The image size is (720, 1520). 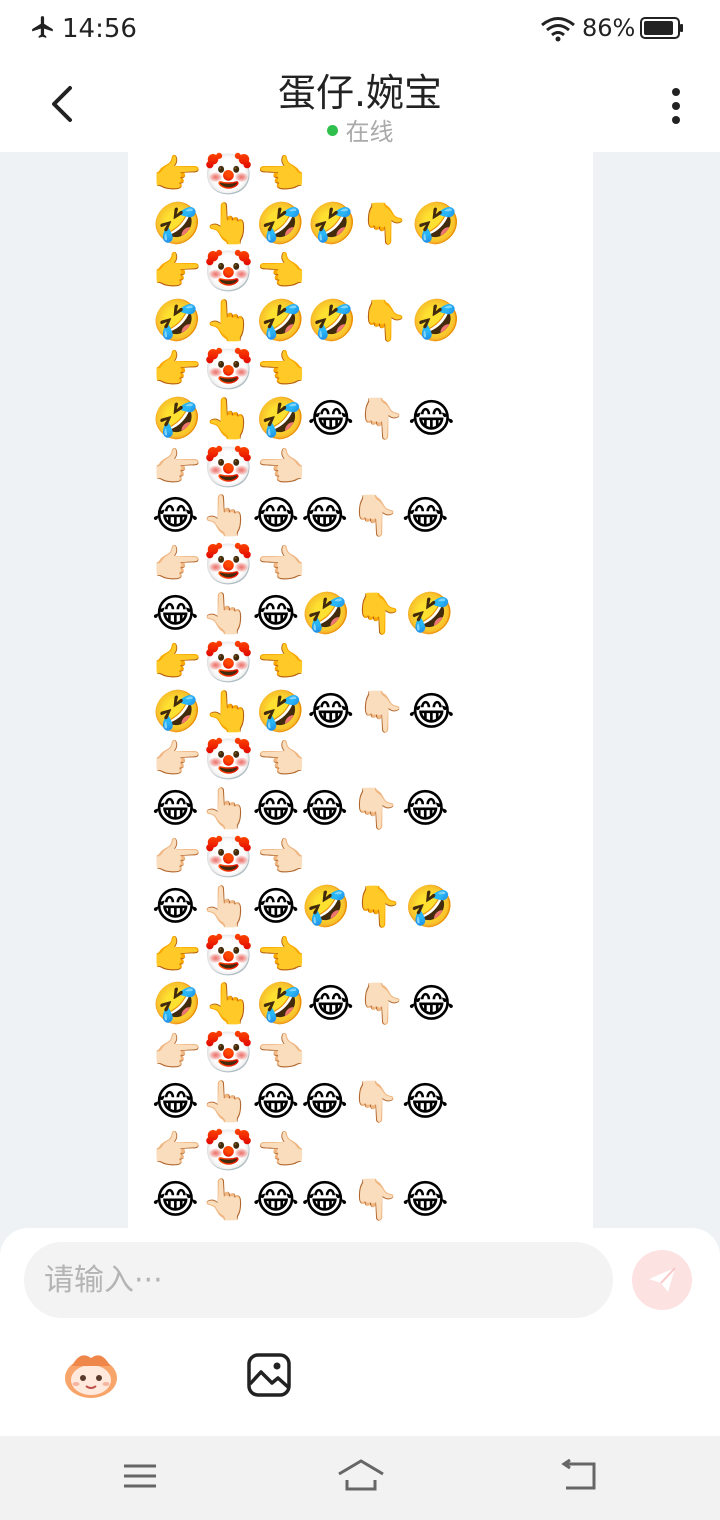 What do you see at coordinates (609, 28) in the screenshot?
I see `battery-percent: 86%` at bounding box center [609, 28].